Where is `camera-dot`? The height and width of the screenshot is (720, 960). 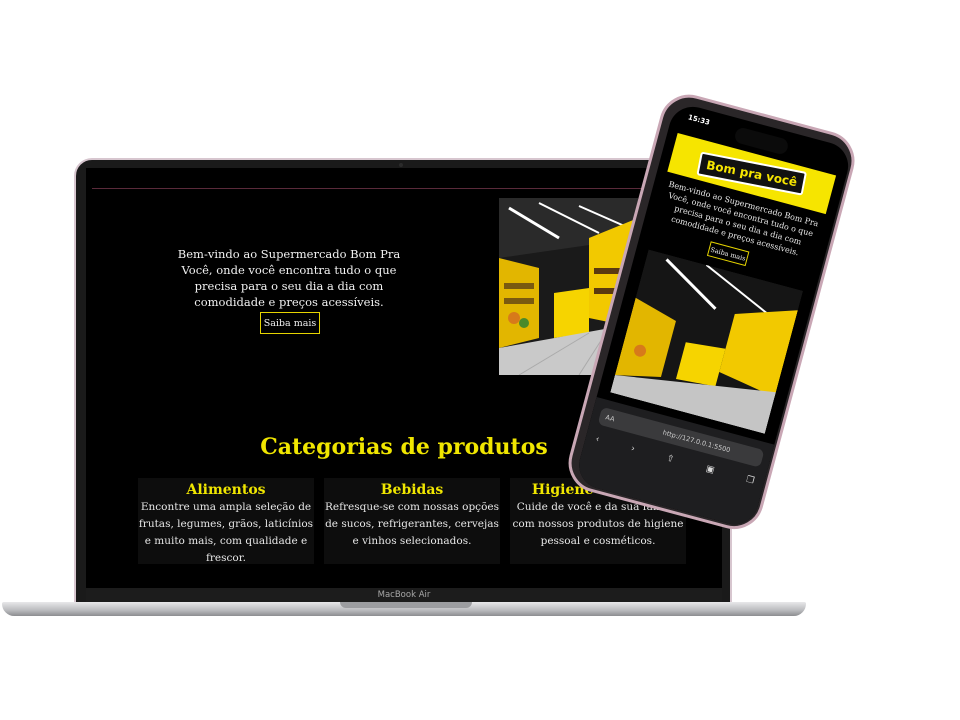 camera-dot is located at coordinates (401, 165).